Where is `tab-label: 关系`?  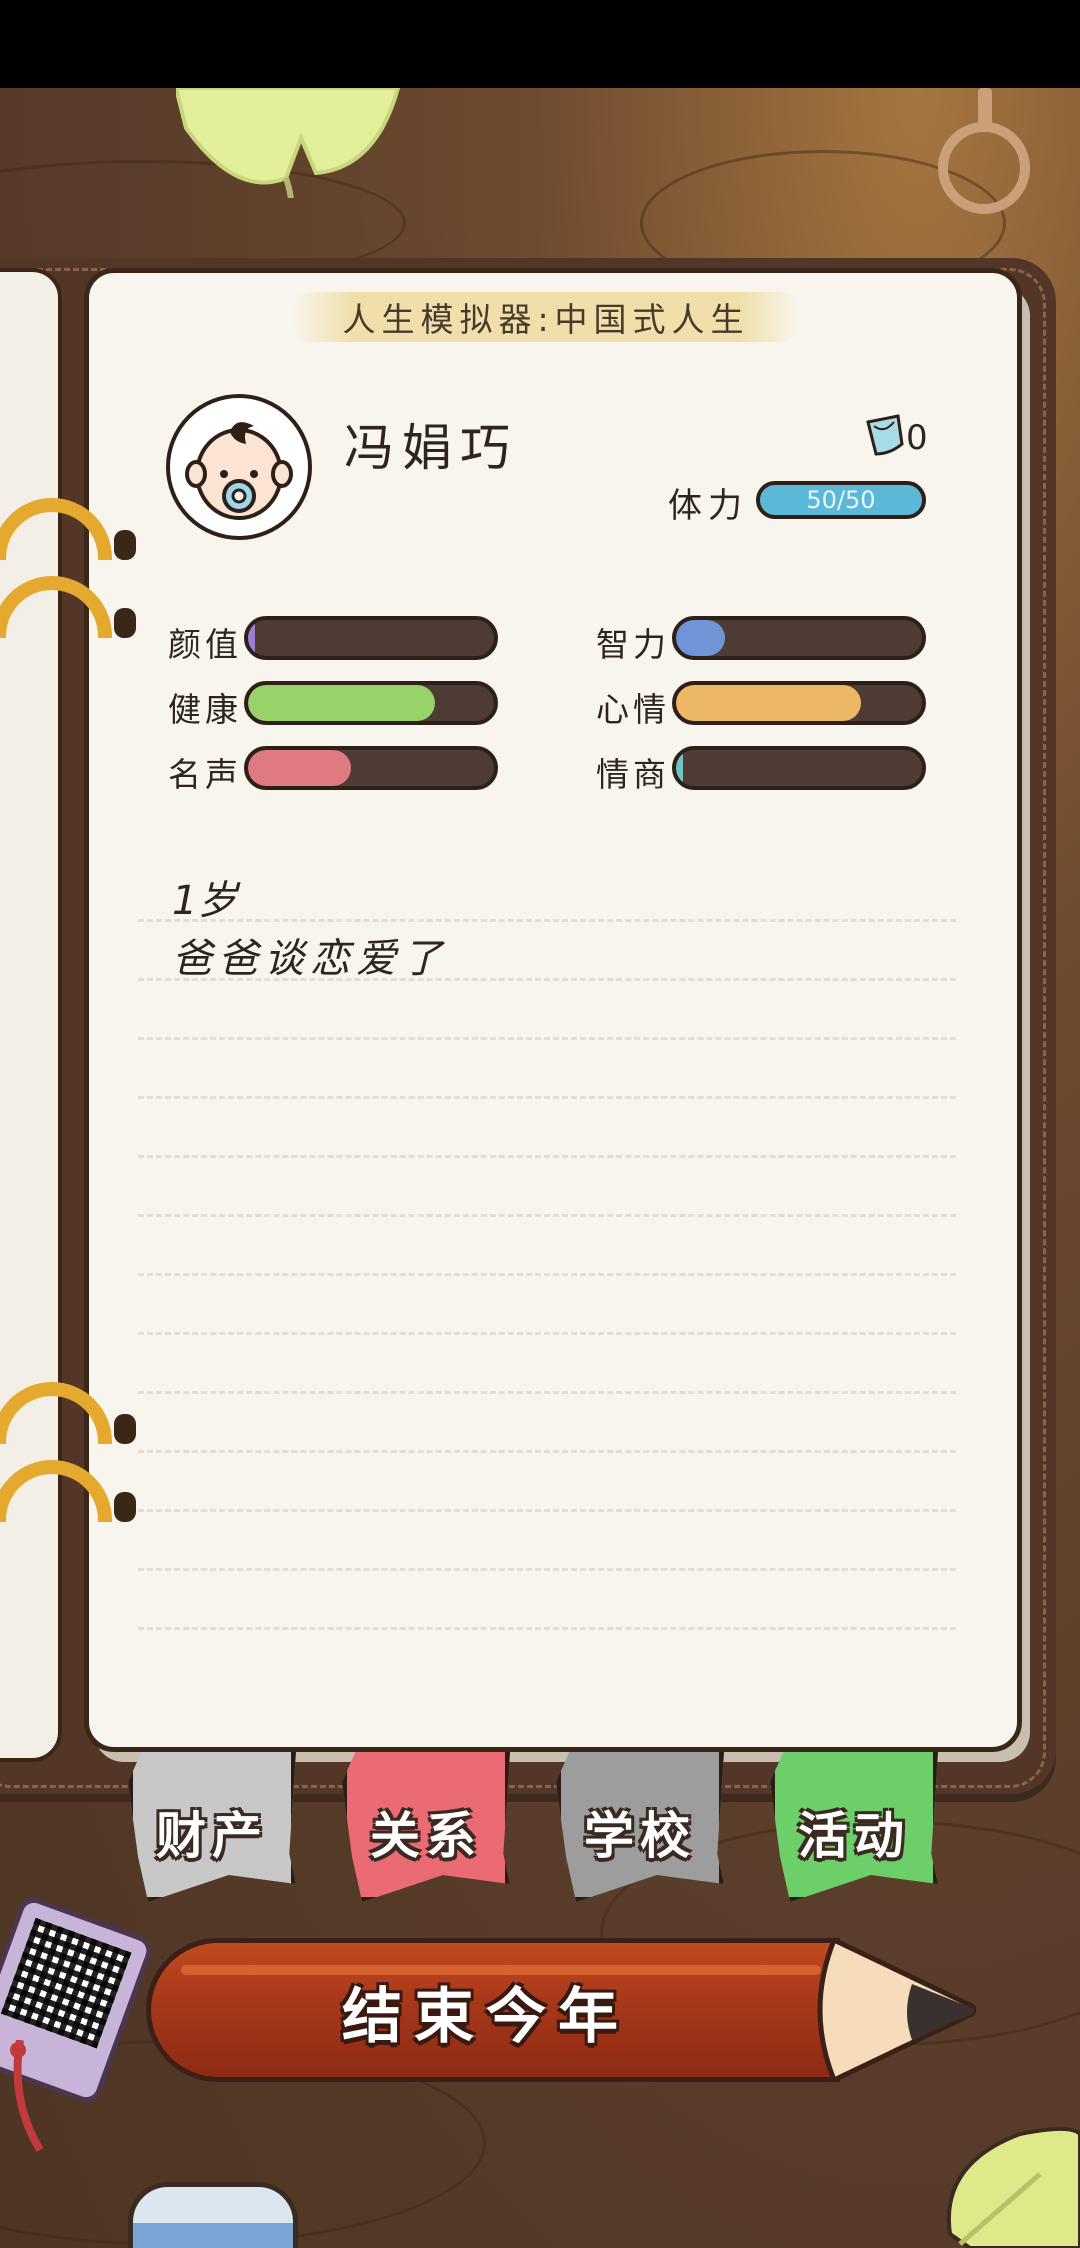
tab-label: 关系 is located at coordinates (426, 1836).